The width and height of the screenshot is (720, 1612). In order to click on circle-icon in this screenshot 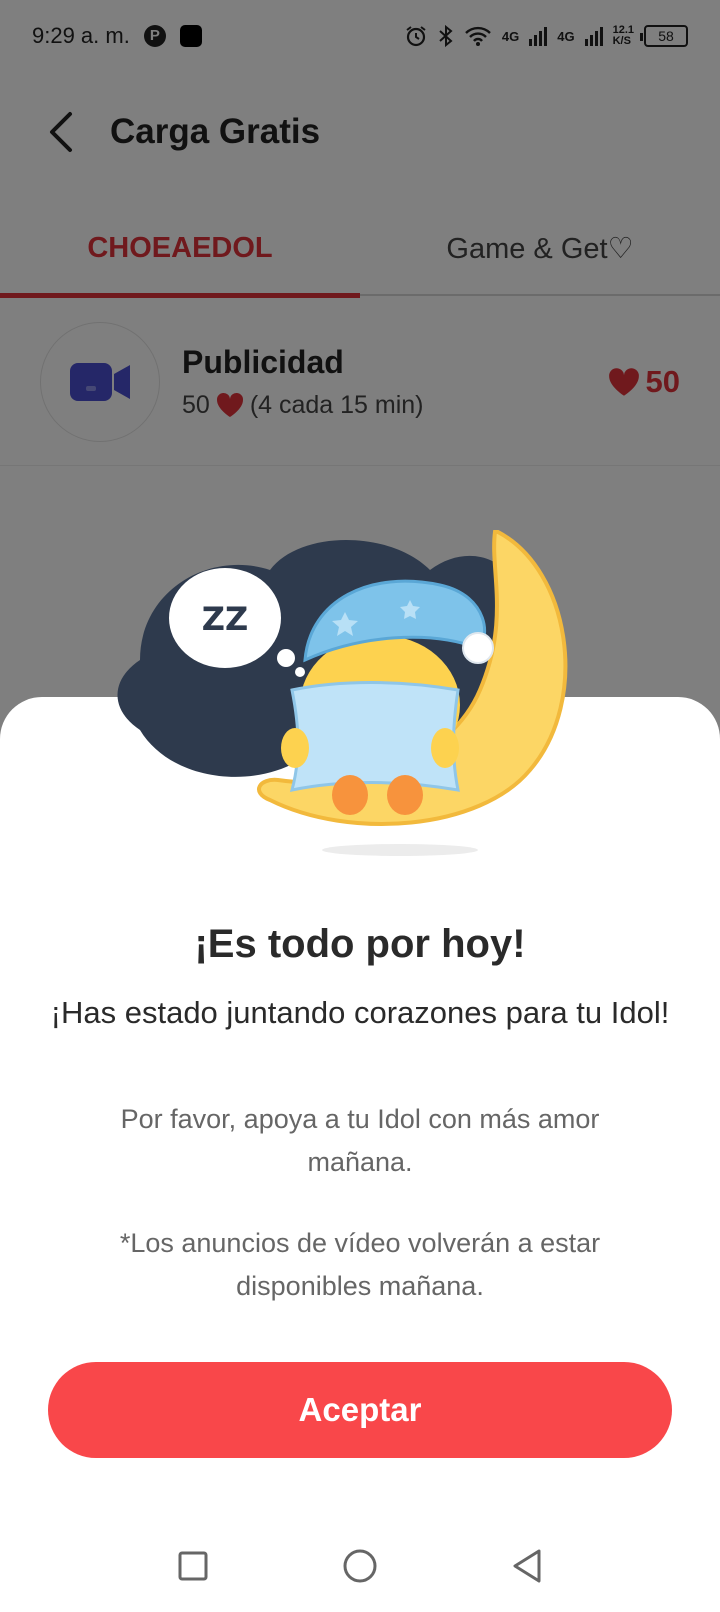, I will do `click(360, 1566)`.